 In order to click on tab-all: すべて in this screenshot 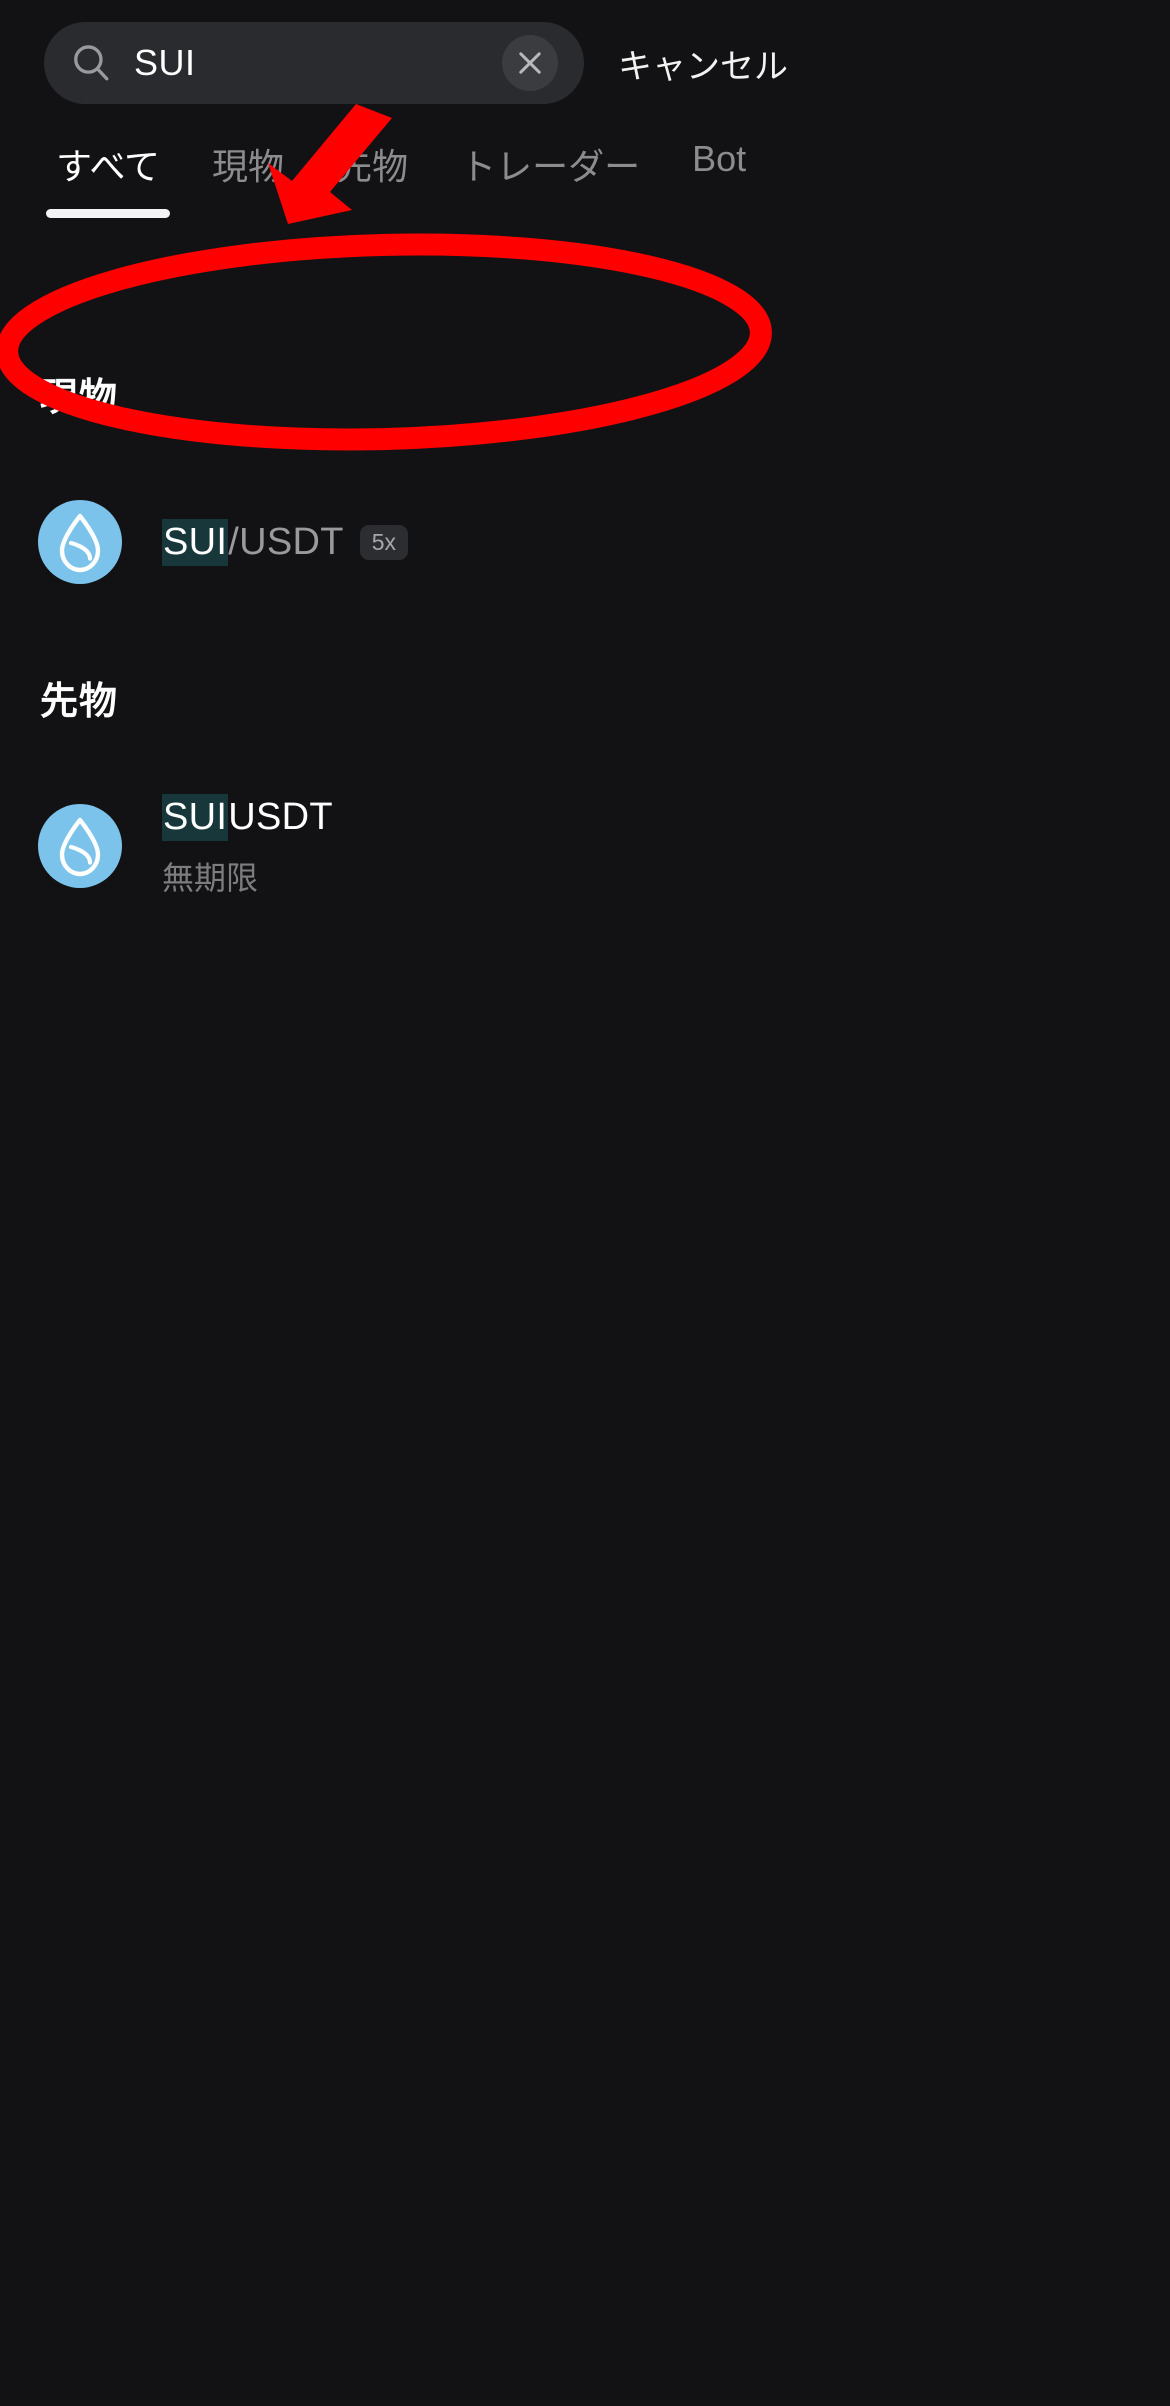, I will do `click(108, 173)`.